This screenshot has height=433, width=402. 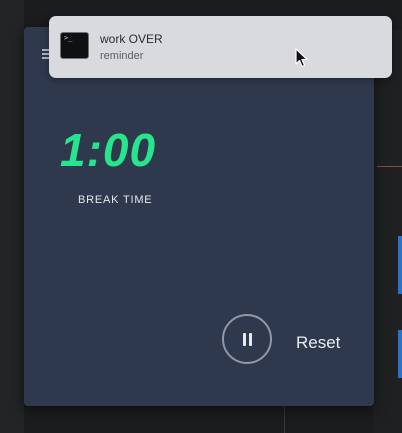 What do you see at coordinates (74, 45) in the screenshot?
I see `terminal-icon: >_` at bounding box center [74, 45].